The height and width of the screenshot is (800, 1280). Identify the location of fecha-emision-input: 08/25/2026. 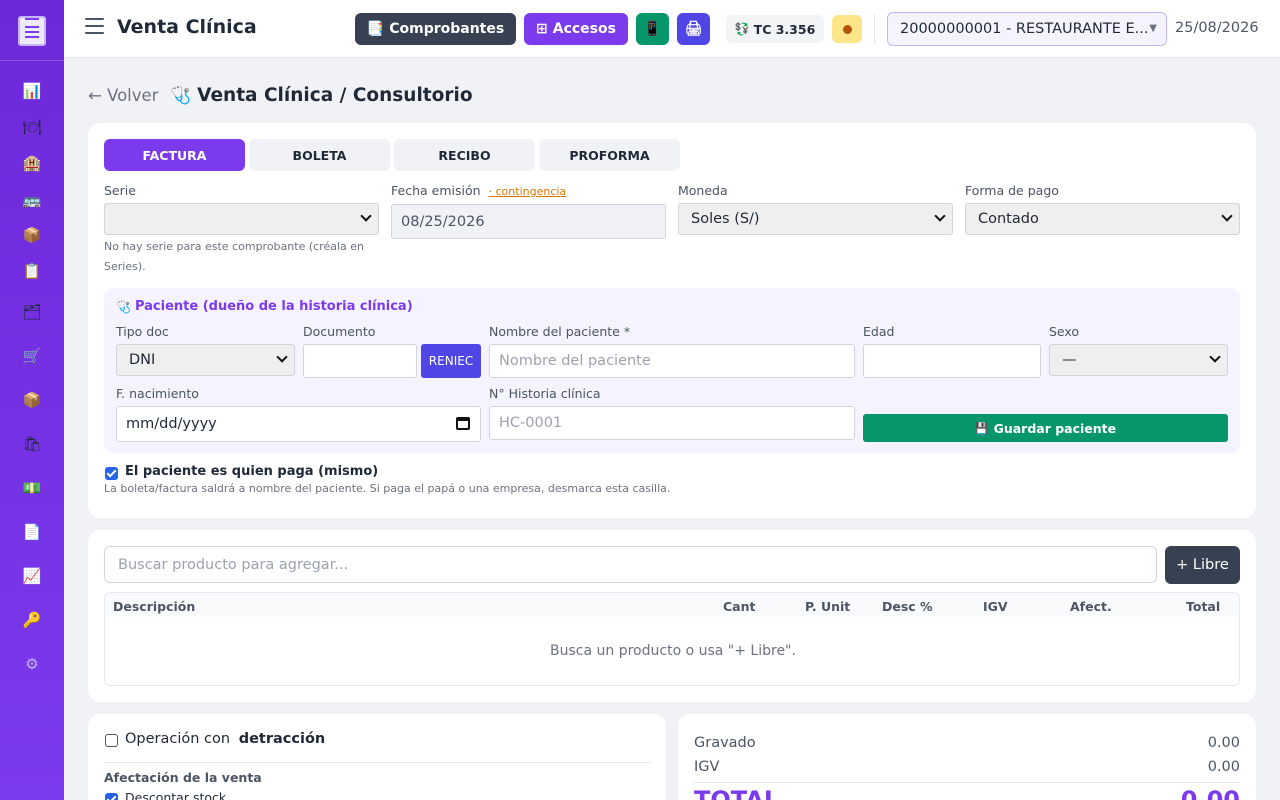
(528, 221).